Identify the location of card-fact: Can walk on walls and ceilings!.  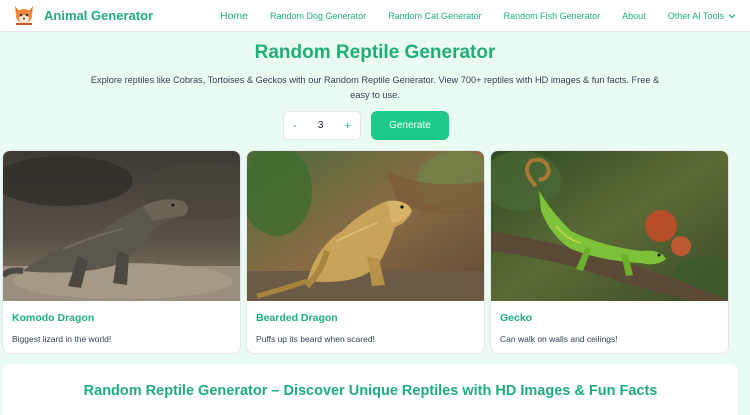
(559, 339).